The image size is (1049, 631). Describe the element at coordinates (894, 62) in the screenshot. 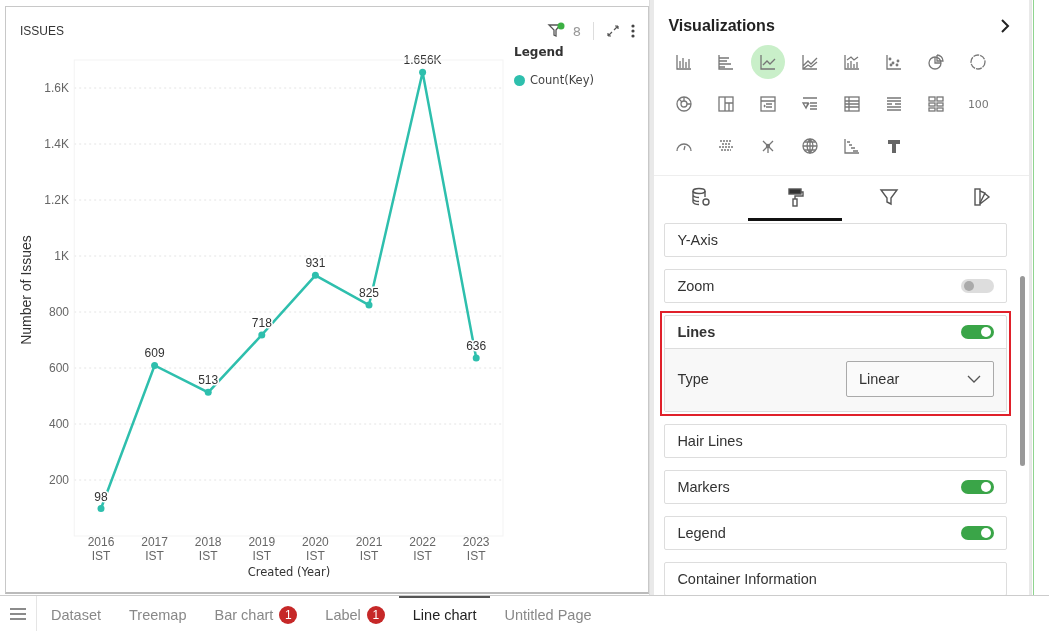

I see `scatter-chart-icon` at that location.